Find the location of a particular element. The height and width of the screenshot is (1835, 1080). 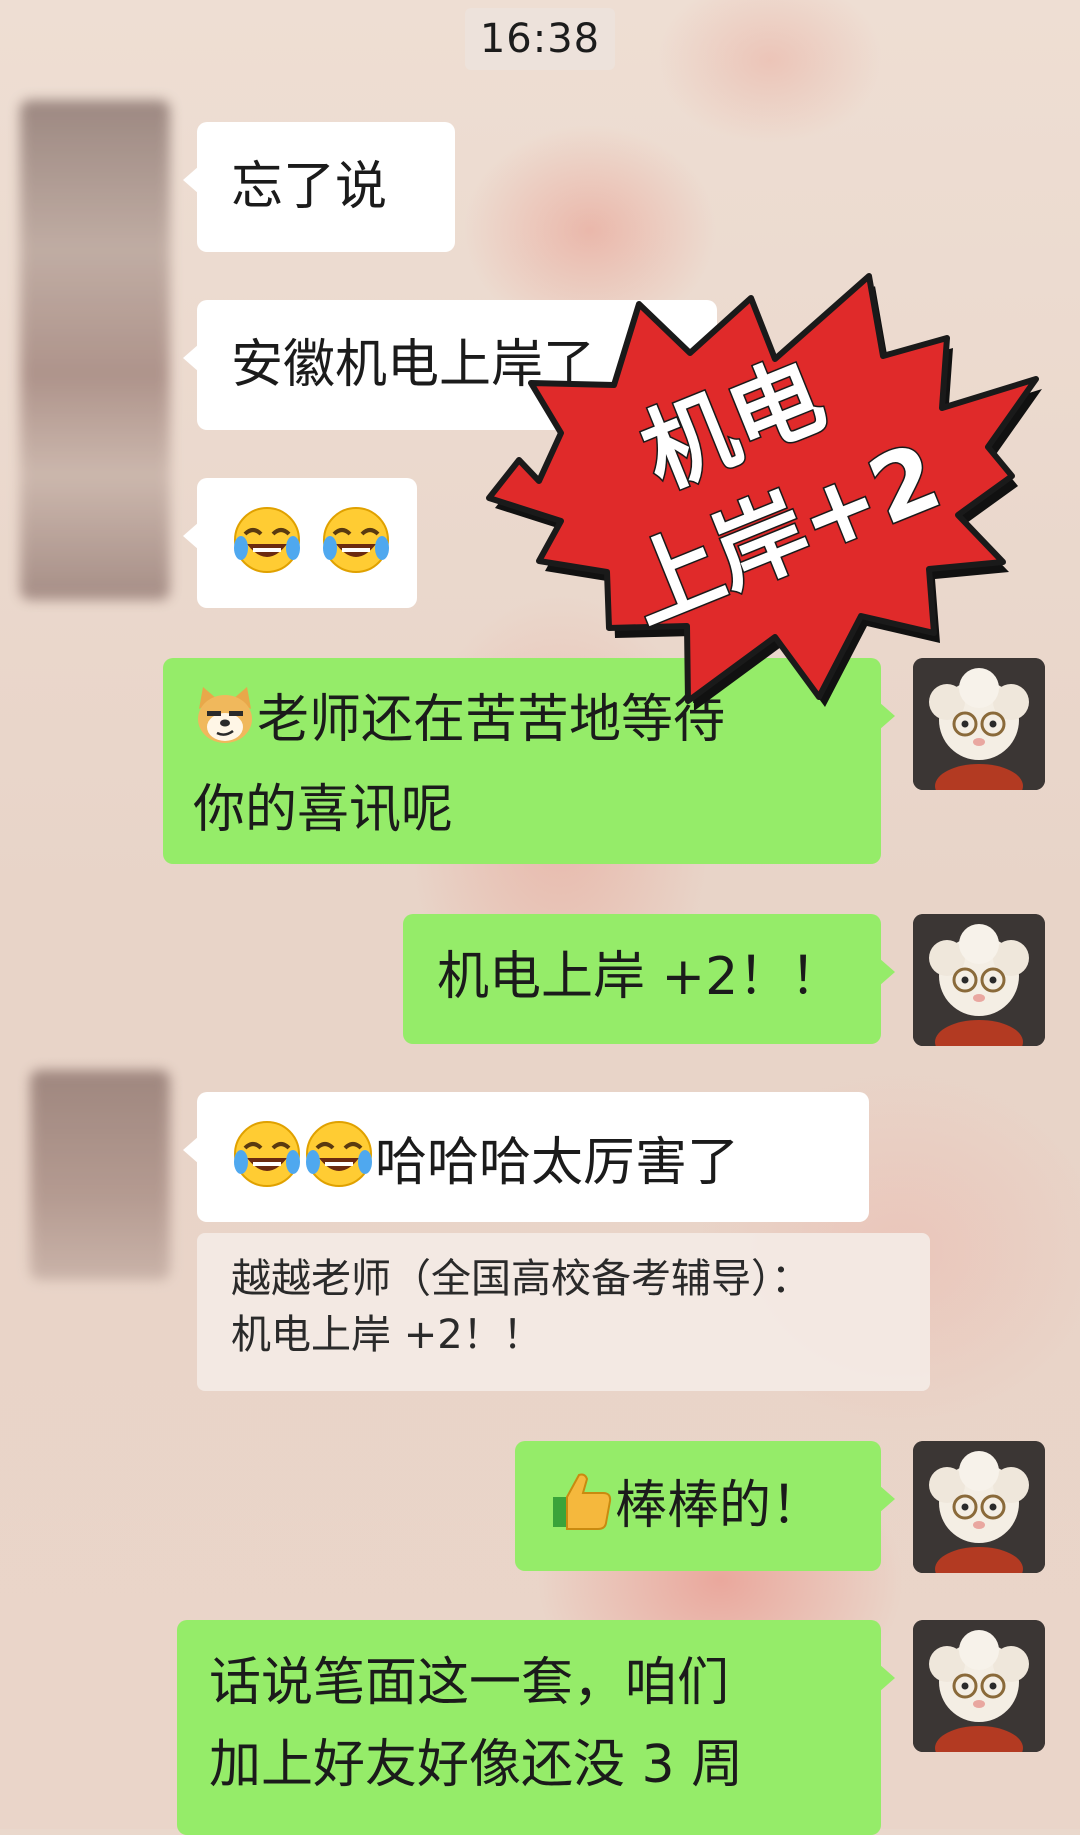

outgoing-message: 话说笔面这一套，咱们 加上好友好像还没 3 周 is located at coordinates (536, 1727).